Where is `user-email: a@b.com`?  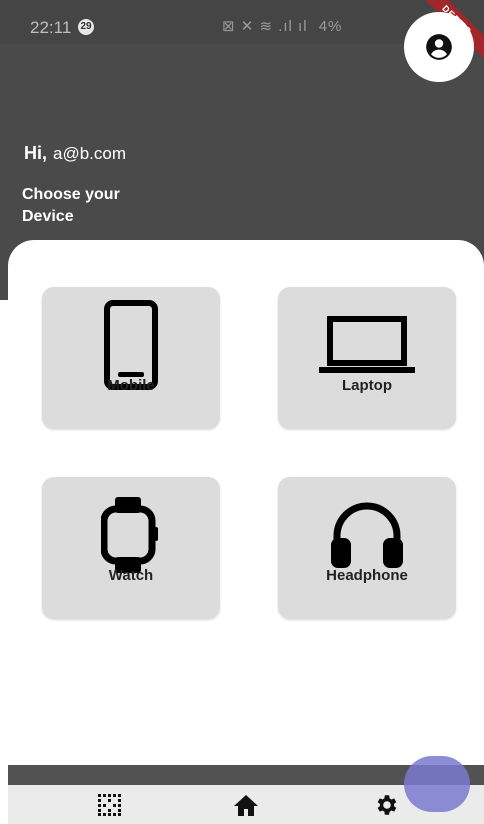
user-email: a@b.com is located at coordinates (90, 153).